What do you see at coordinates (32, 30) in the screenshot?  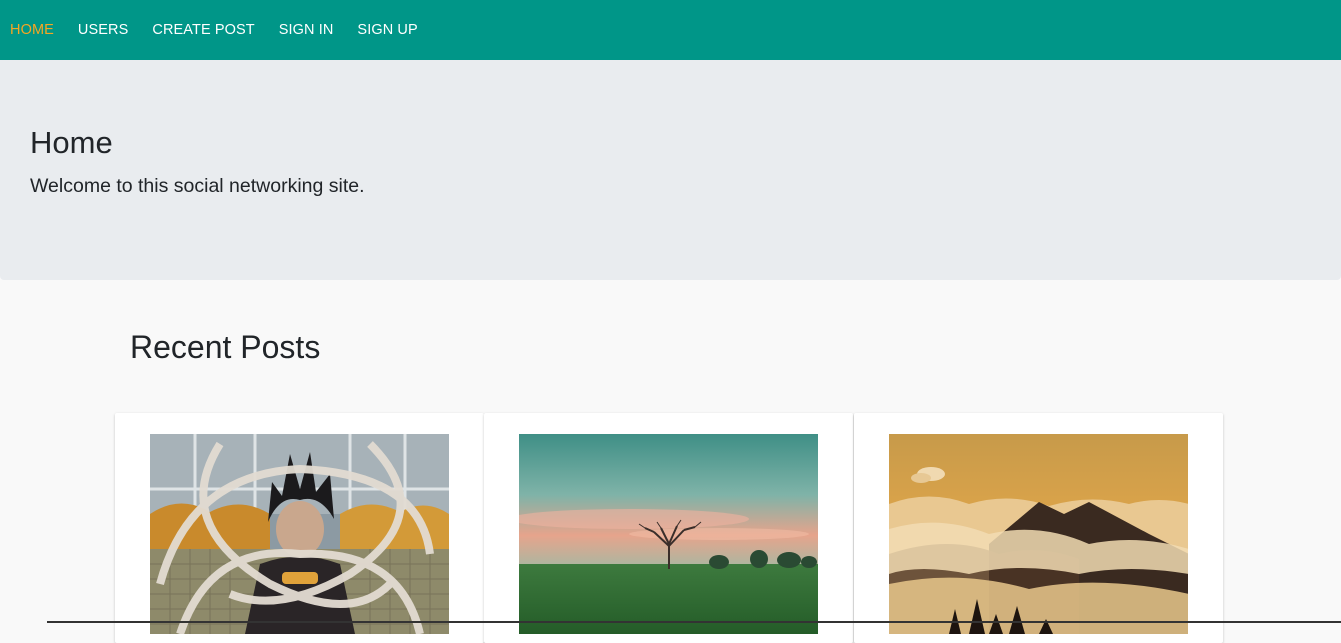 I see `nav-home: HOME` at bounding box center [32, 30].